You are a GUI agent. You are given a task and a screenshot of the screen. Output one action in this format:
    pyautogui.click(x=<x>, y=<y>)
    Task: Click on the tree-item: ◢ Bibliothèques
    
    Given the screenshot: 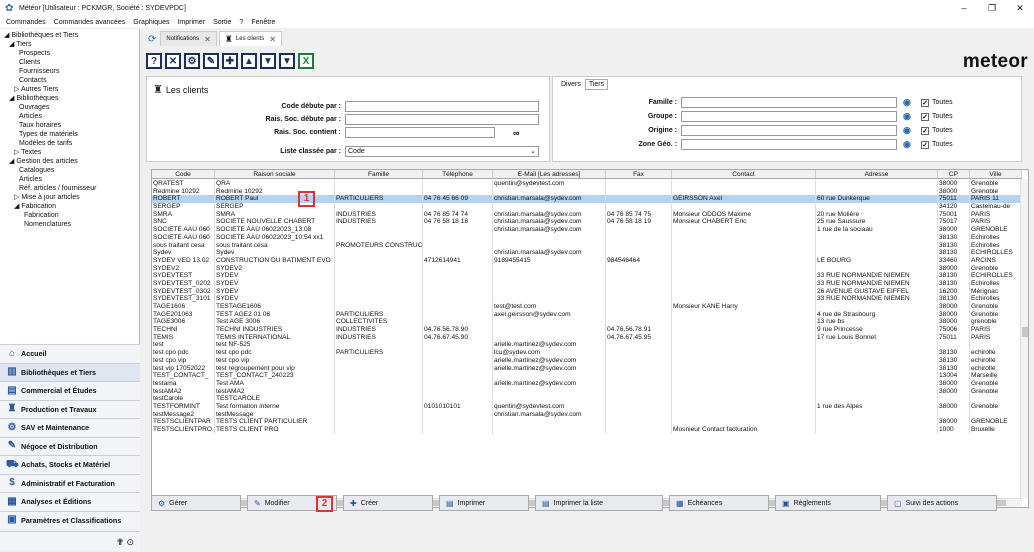 What is the action you would take?
    pyautogui.click(x=71, y=98)
    